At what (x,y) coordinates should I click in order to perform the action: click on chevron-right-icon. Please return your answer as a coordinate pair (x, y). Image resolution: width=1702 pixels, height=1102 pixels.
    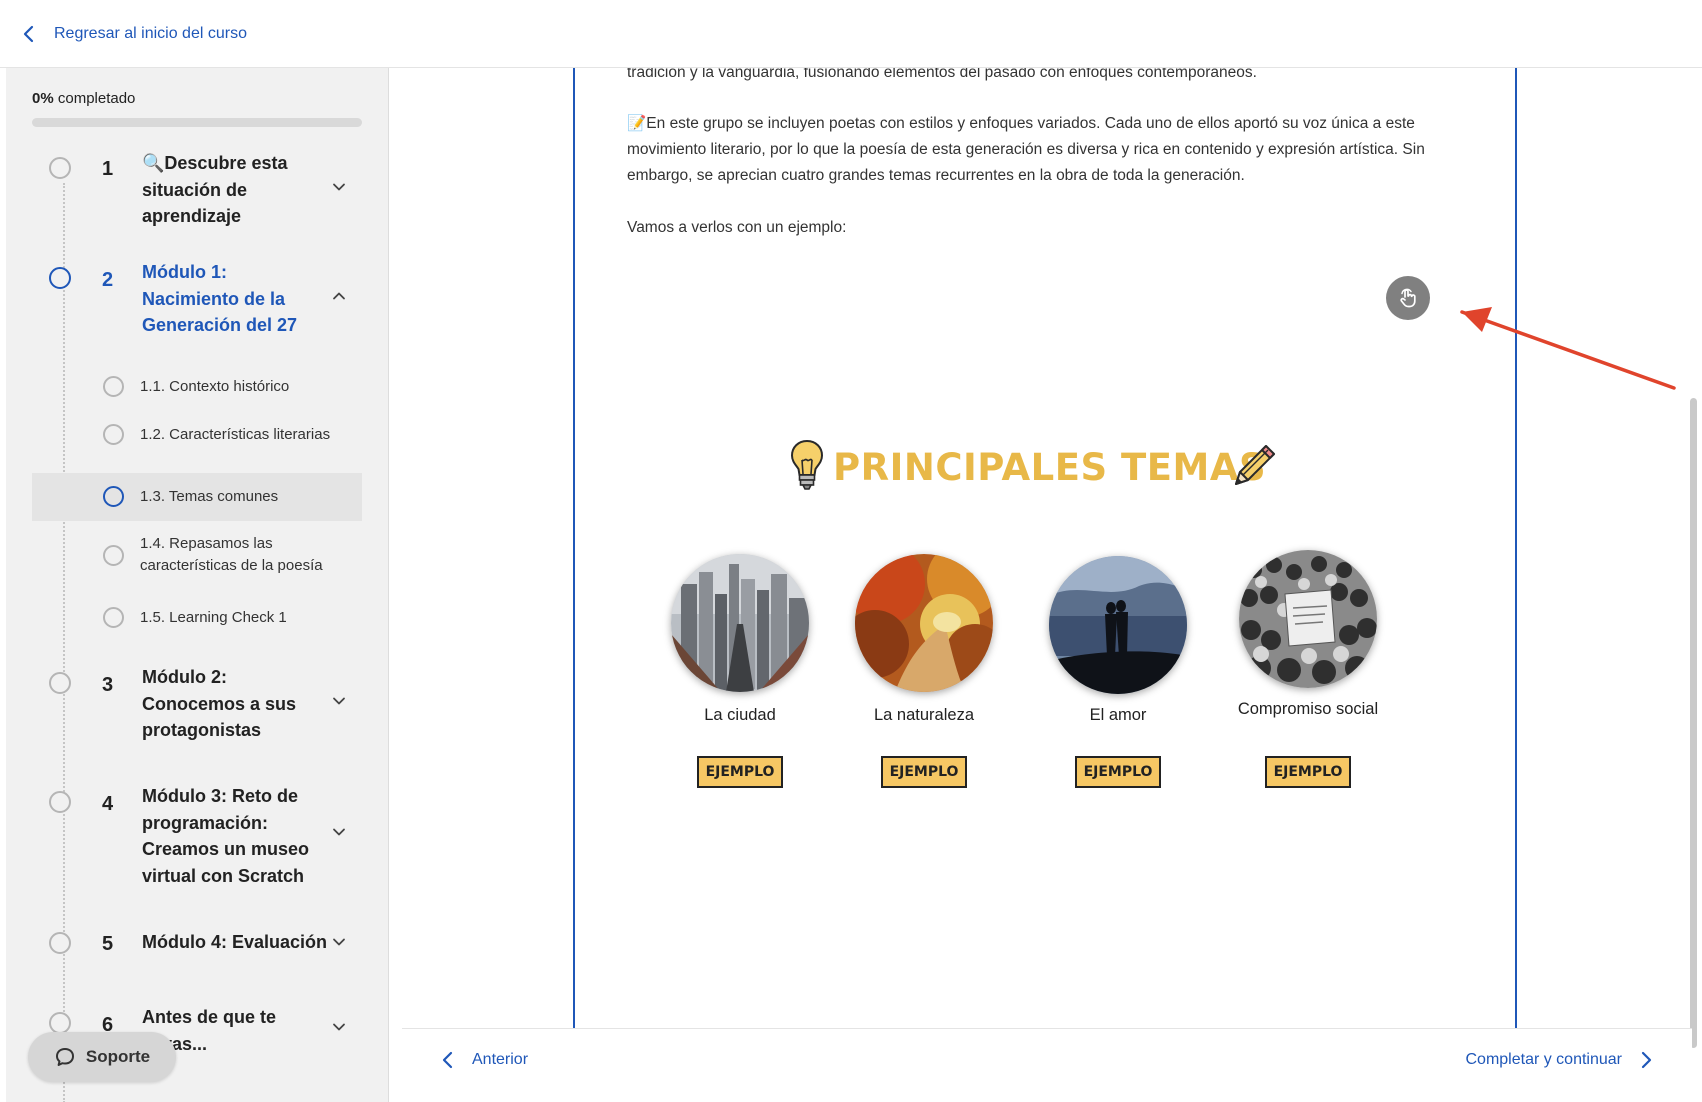
    Looking at the image, I should click on (1646, 1060).